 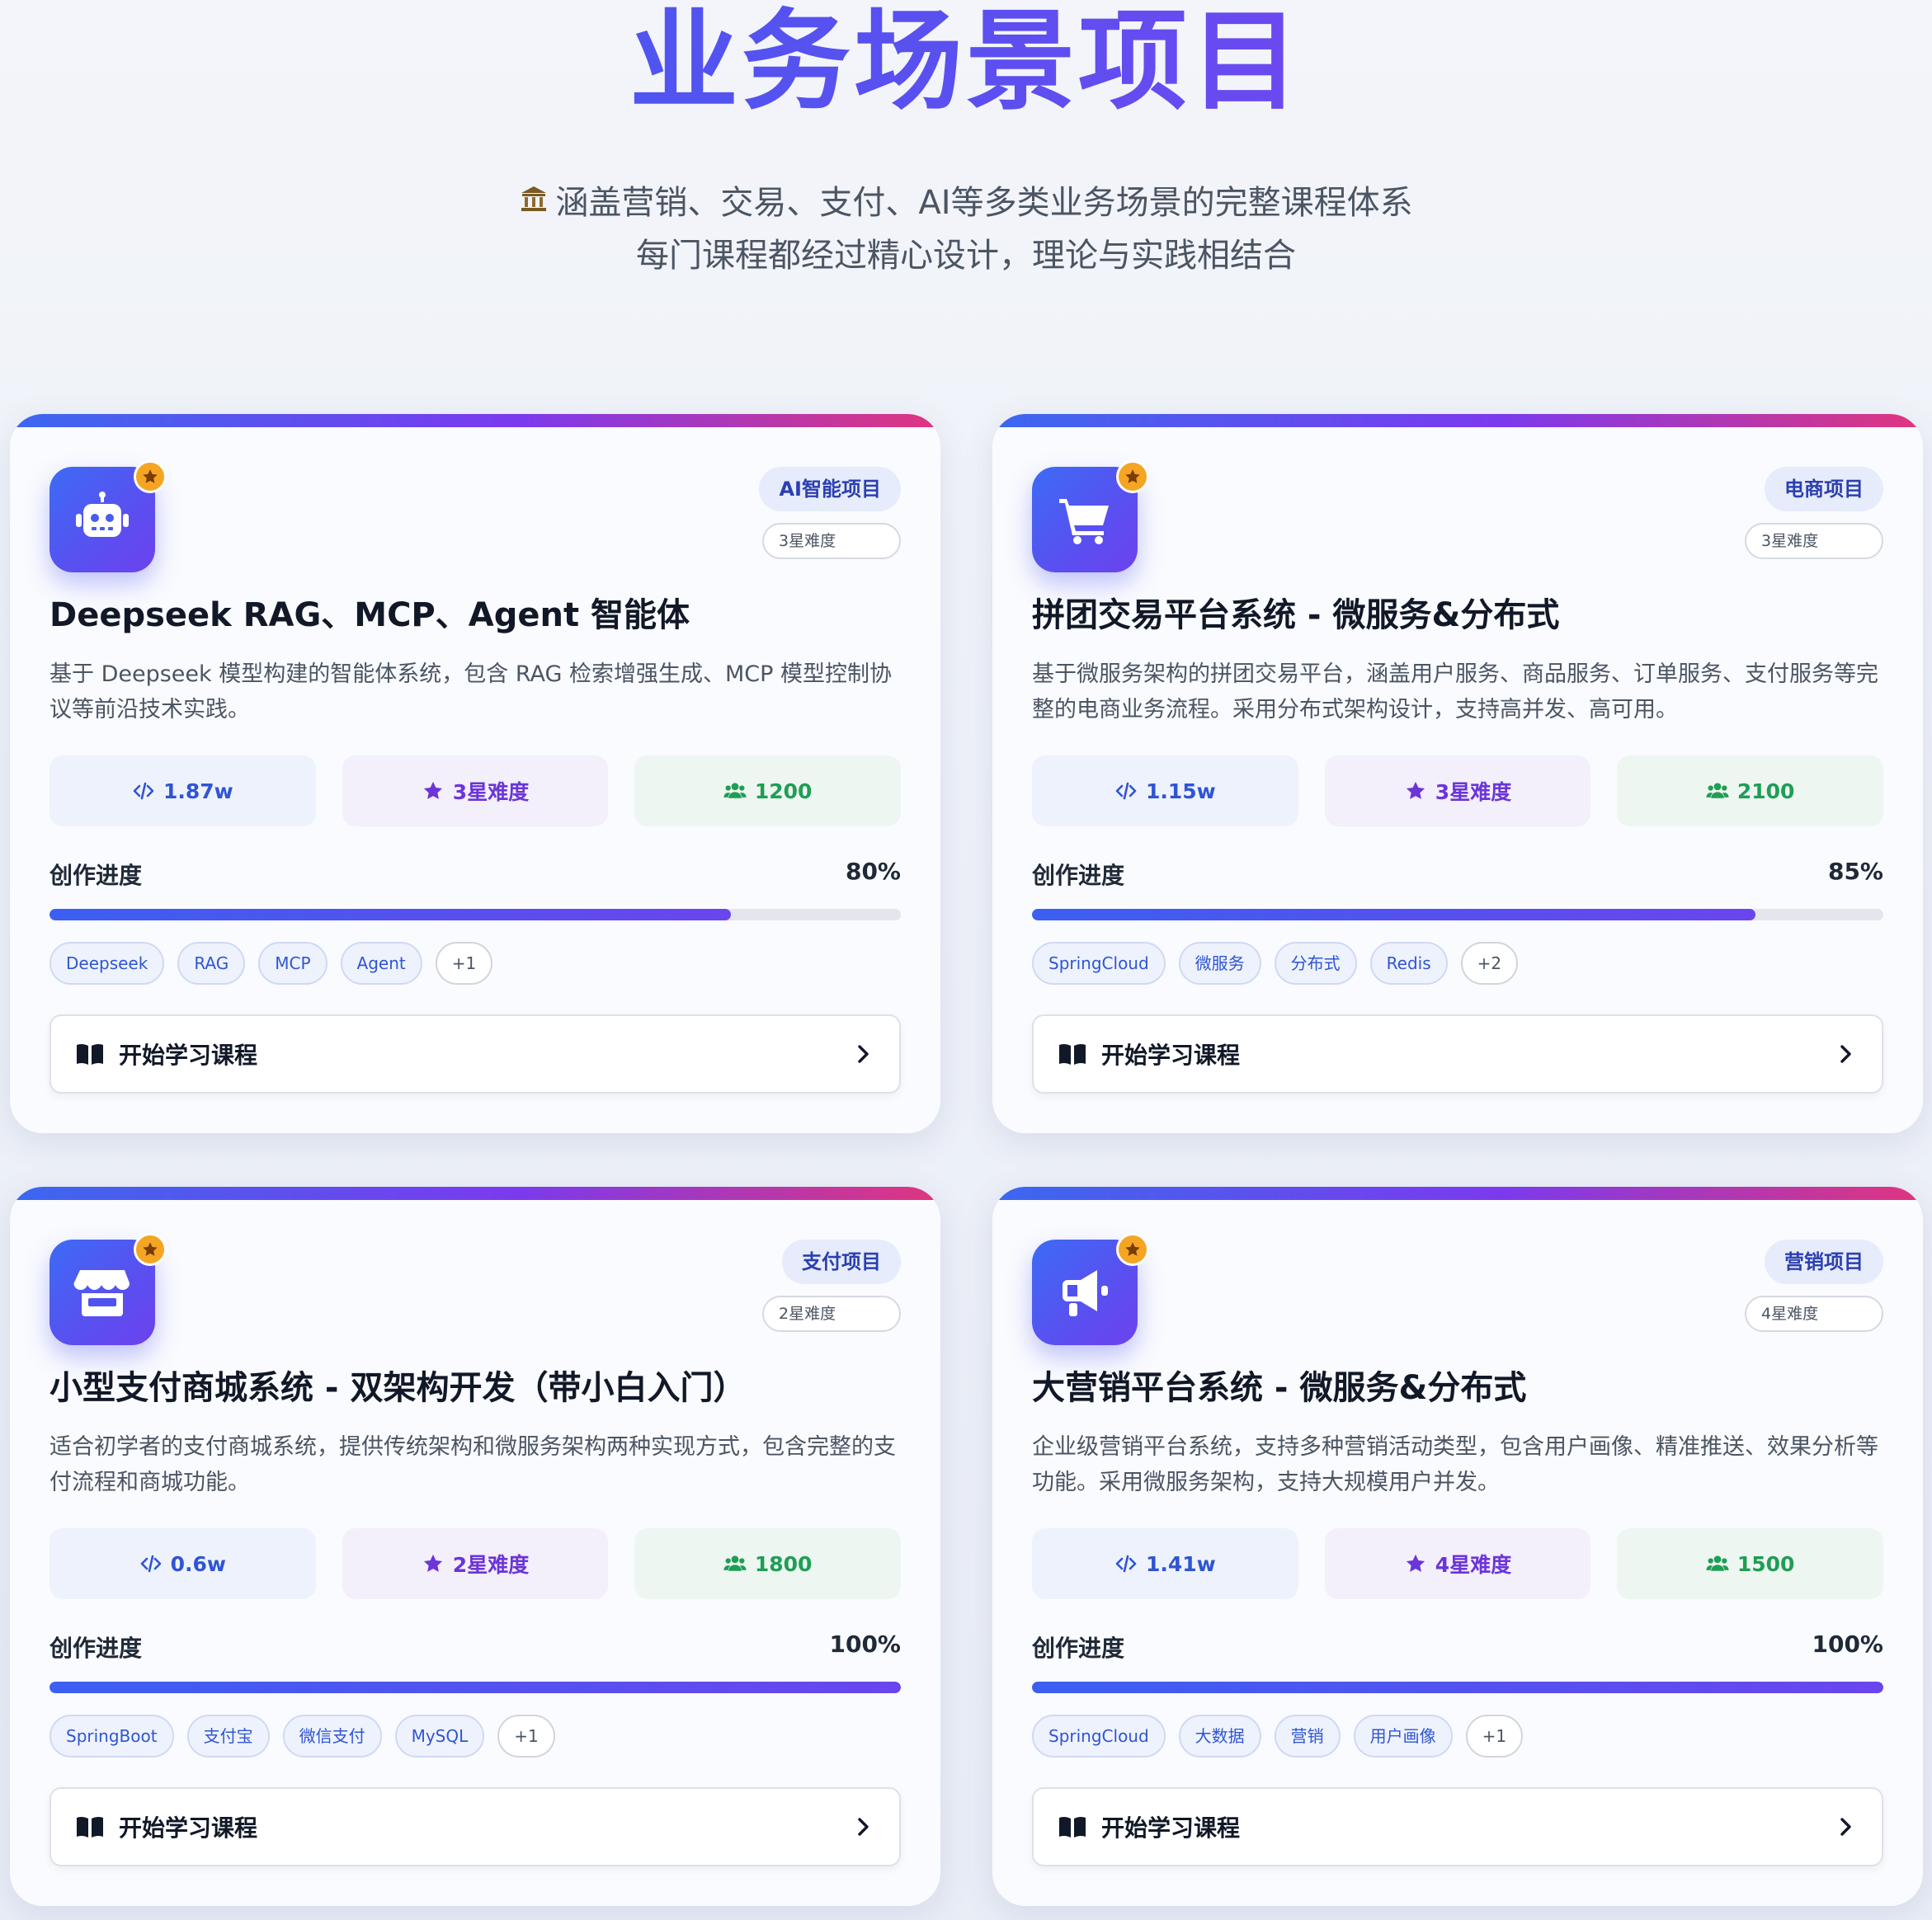 I want to click on tag: 营销, so click(x=1308, y=1736).